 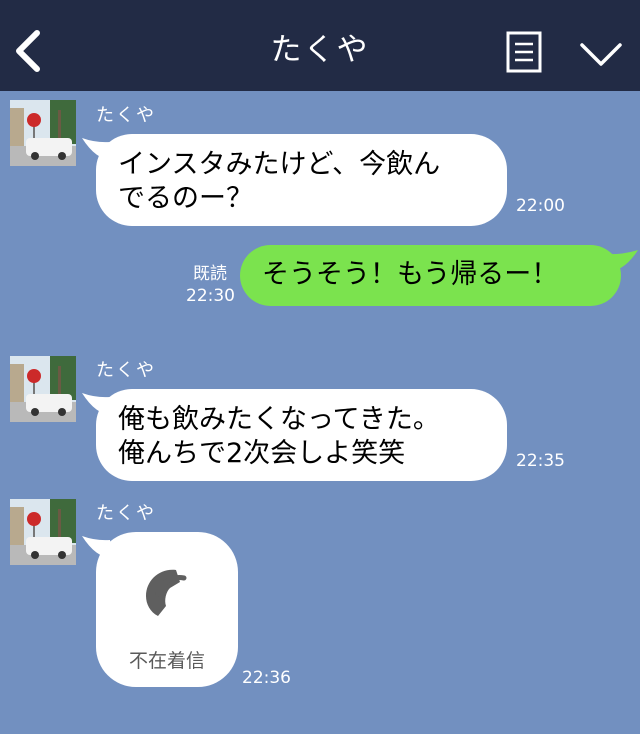 I want to click on missed-call-bubble: 不在着信, so click(x=167, y=609).